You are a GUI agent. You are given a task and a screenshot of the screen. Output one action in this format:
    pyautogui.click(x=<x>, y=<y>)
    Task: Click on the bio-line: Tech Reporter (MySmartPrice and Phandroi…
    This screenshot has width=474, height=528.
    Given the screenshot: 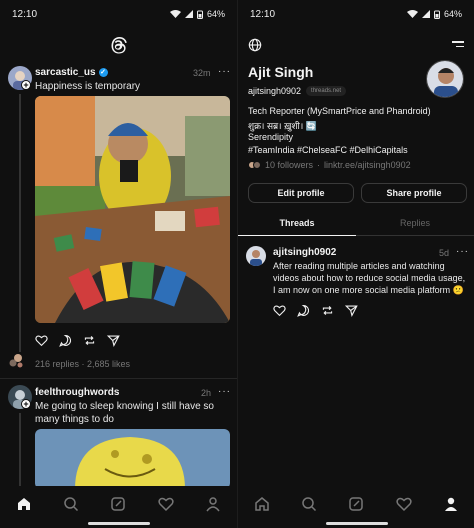 What is the action you would take?
    pyautogui.click(x=339, y=111)
    